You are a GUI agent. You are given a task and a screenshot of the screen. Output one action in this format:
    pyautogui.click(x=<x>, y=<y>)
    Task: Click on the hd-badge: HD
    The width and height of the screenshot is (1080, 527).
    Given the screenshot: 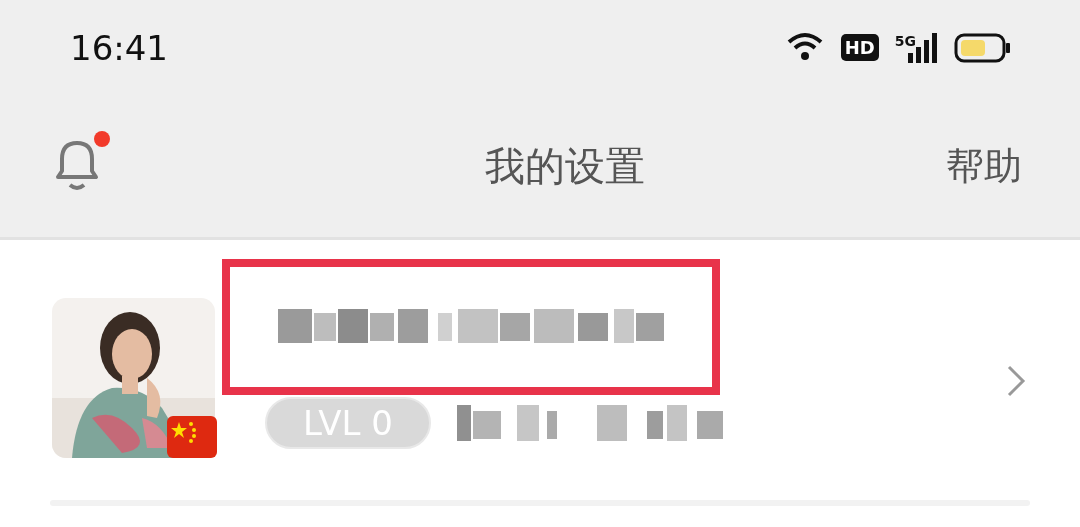 What is the action you would take?
    pyautogui.click(x=859, y=47)
    